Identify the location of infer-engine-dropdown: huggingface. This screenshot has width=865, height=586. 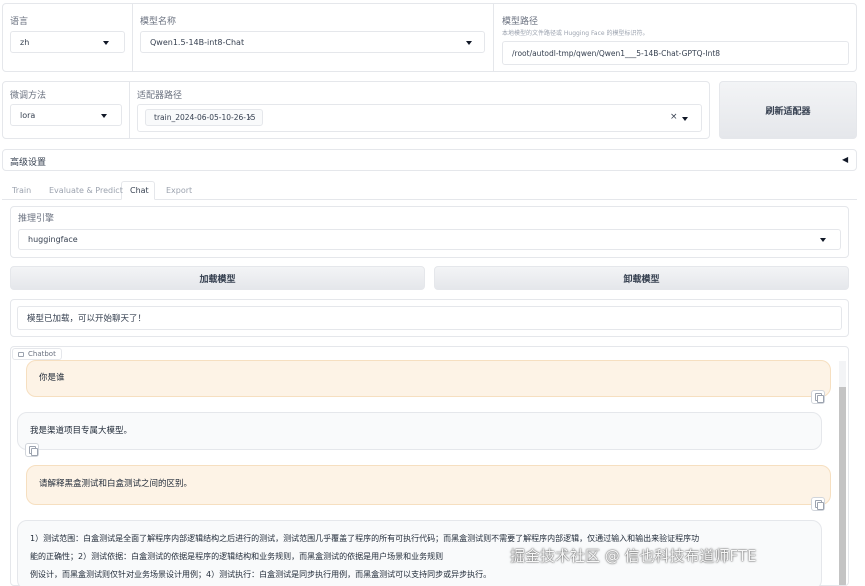
(429, 239).